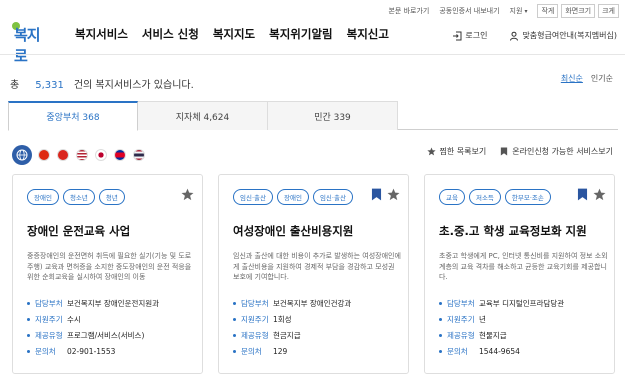  What do you see at coordinates (15, 85) in the screenshot?
I see `summary-prefix: 총` at bounding box center [15, 85].